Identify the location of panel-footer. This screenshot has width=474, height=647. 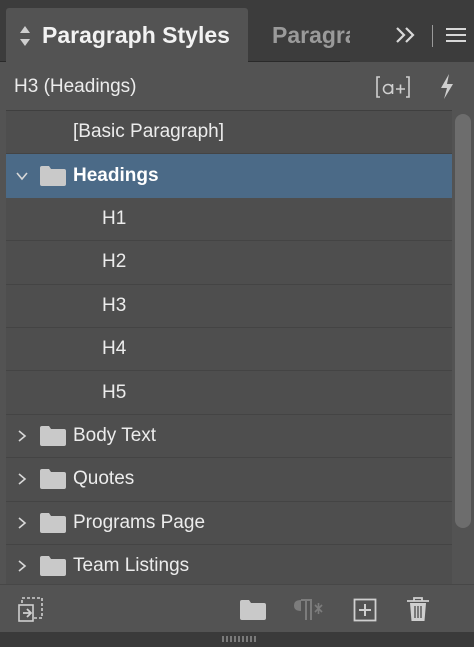
(237, 608).